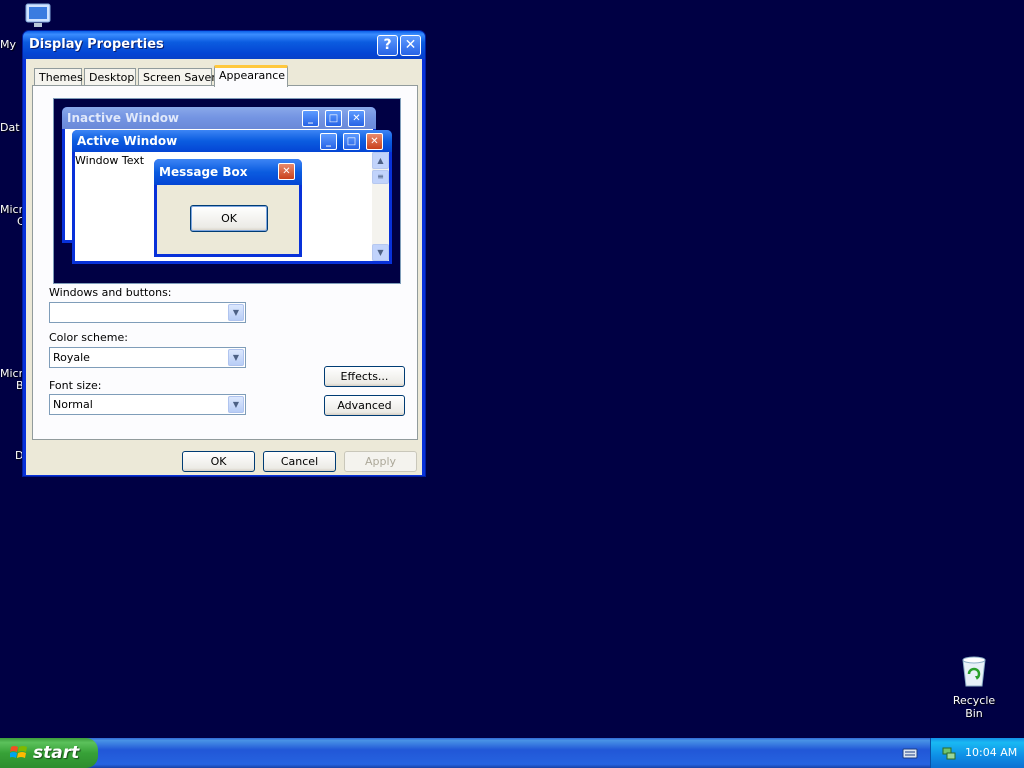  What do you see at coordinates (73, 404) in the screenshot?
I see `font-size-value: Normal` at bounding box center [73, 404].